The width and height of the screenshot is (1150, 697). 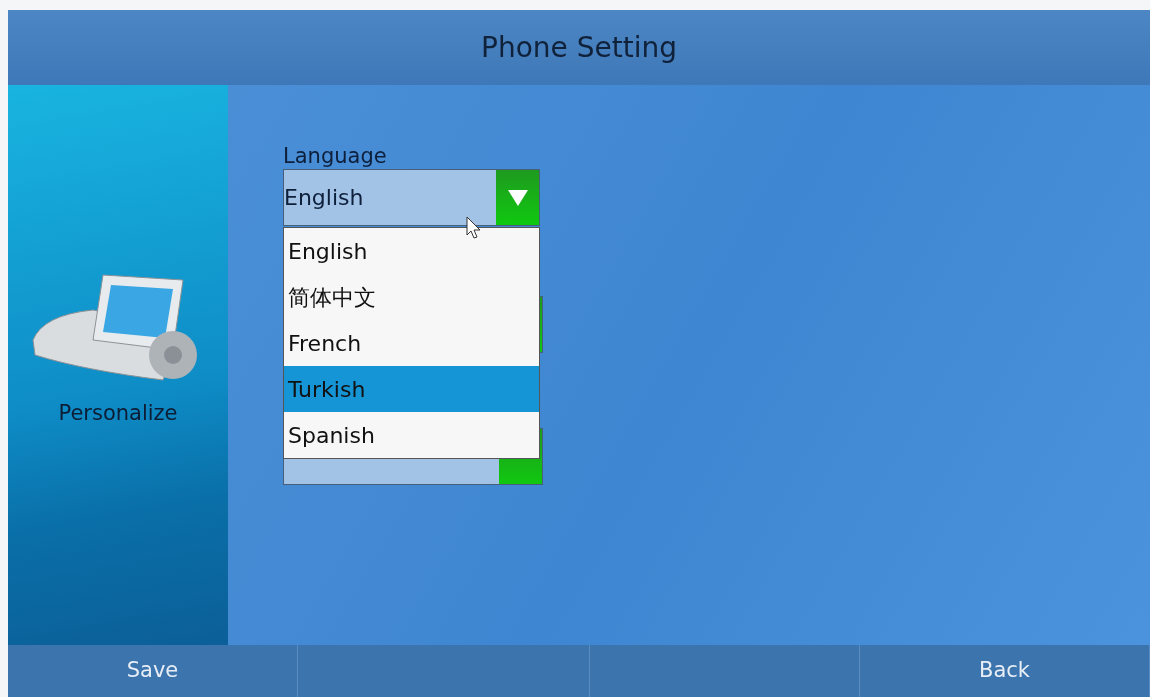 I want to click on category-label: Personalize, so click(x=118, y=413).